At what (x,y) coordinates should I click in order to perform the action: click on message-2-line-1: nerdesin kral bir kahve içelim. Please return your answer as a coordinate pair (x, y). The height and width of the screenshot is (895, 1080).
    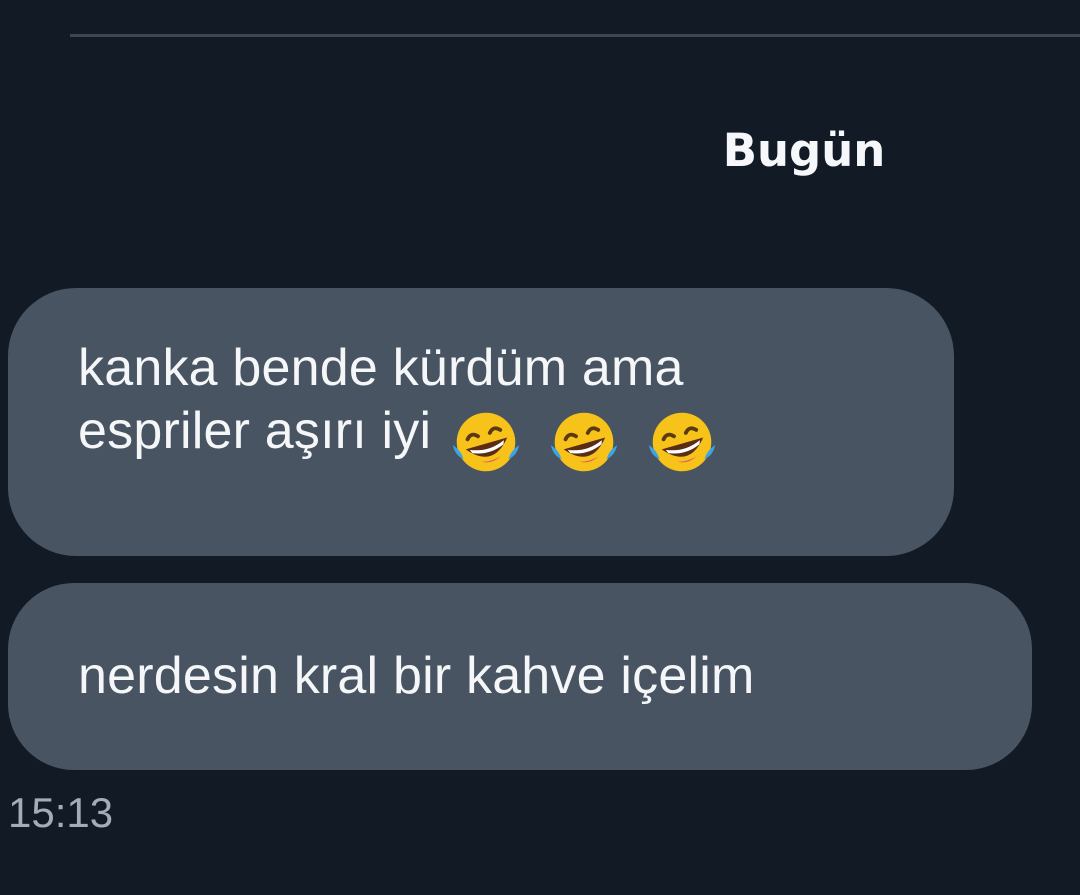
    Looking at the image, I should click on (416, 676).